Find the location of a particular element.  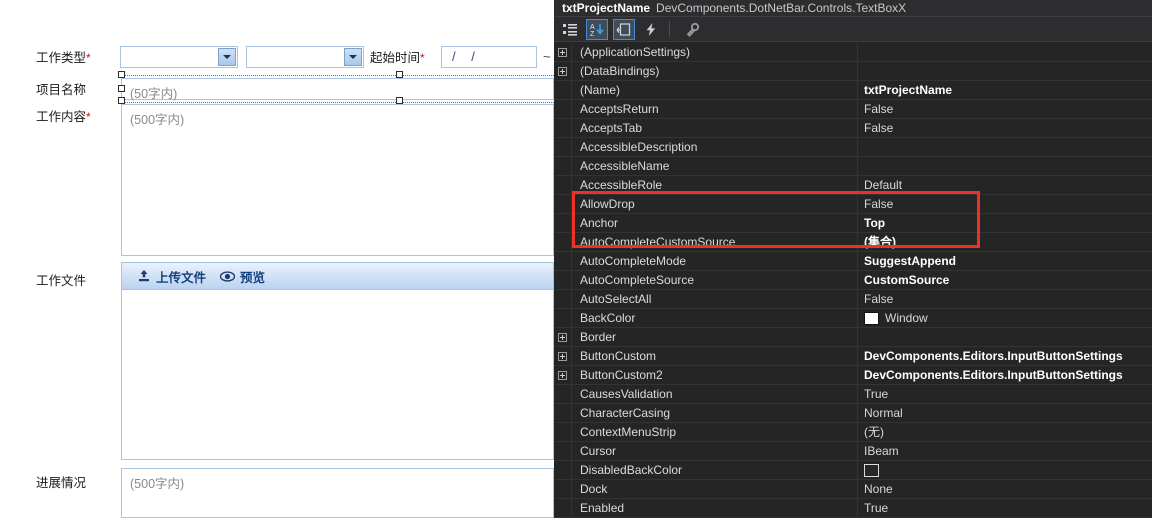

property-row: AutoCompleteSource CustomSource is located at coordinates (853, 280).